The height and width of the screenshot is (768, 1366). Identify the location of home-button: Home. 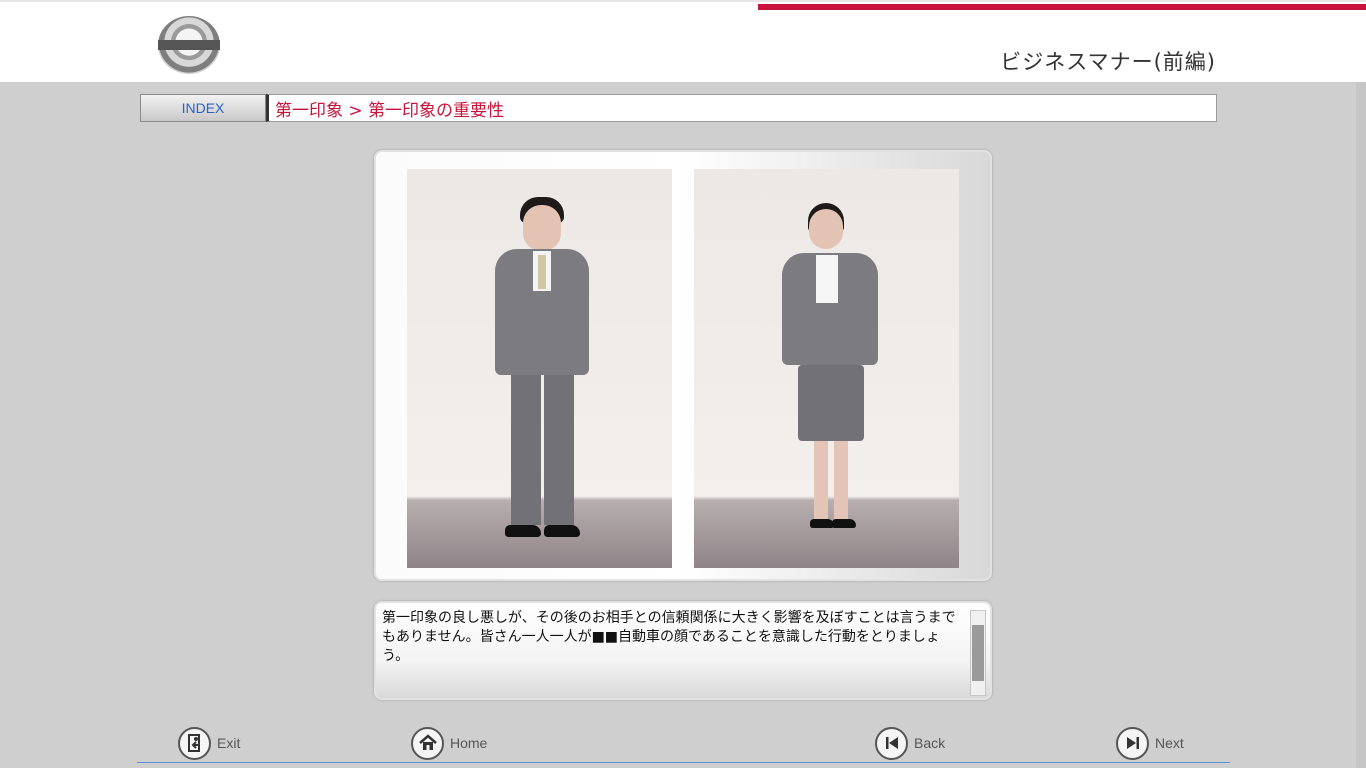
(449, 743).